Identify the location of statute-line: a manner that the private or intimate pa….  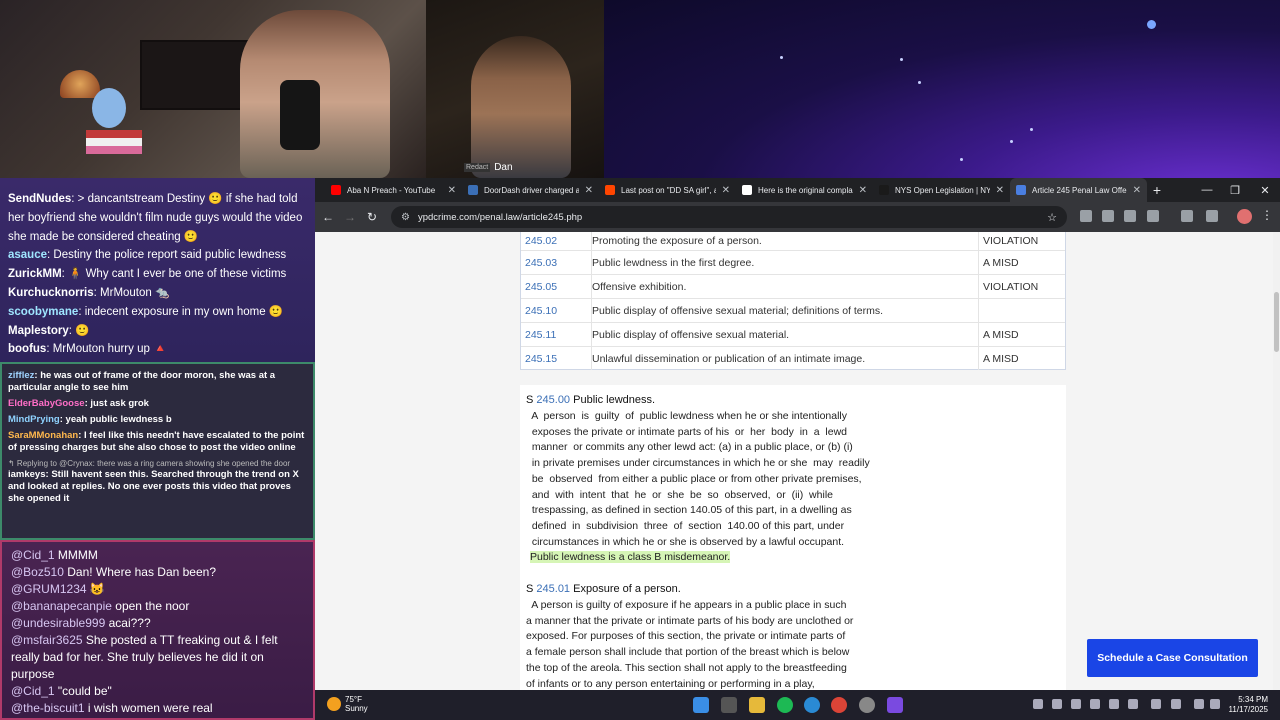
(690, 620).